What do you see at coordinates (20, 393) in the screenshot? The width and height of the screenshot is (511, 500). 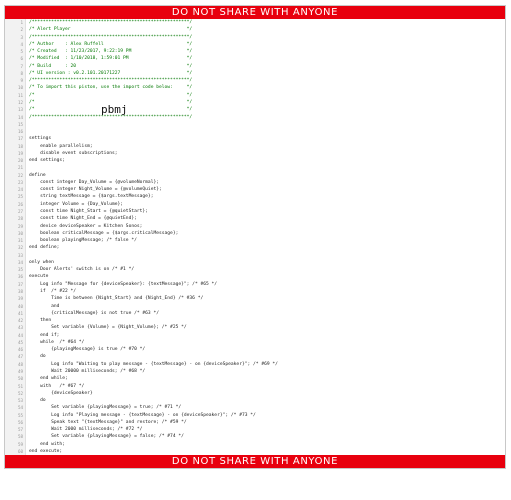 I see `line-number: 52` at bounding box center [20, 393].